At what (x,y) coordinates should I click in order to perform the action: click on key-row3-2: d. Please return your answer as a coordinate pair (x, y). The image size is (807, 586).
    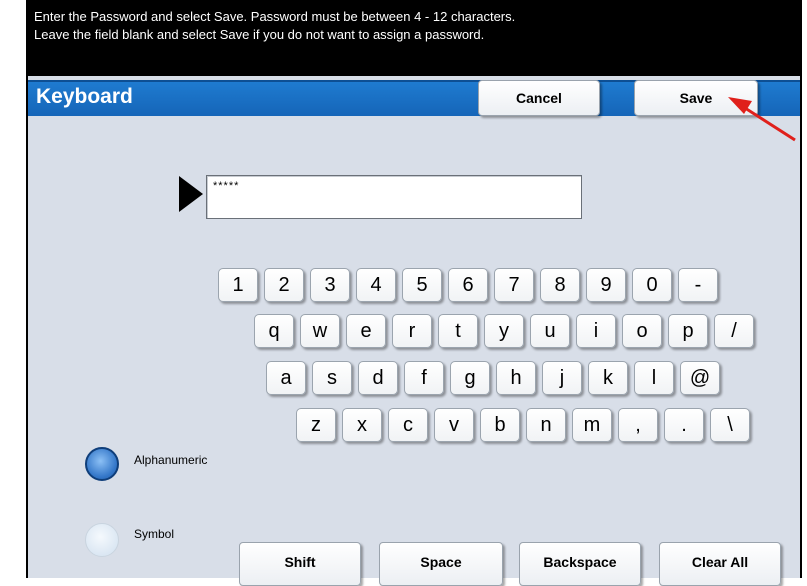
    Looking at the image, I should click on (378, 378).